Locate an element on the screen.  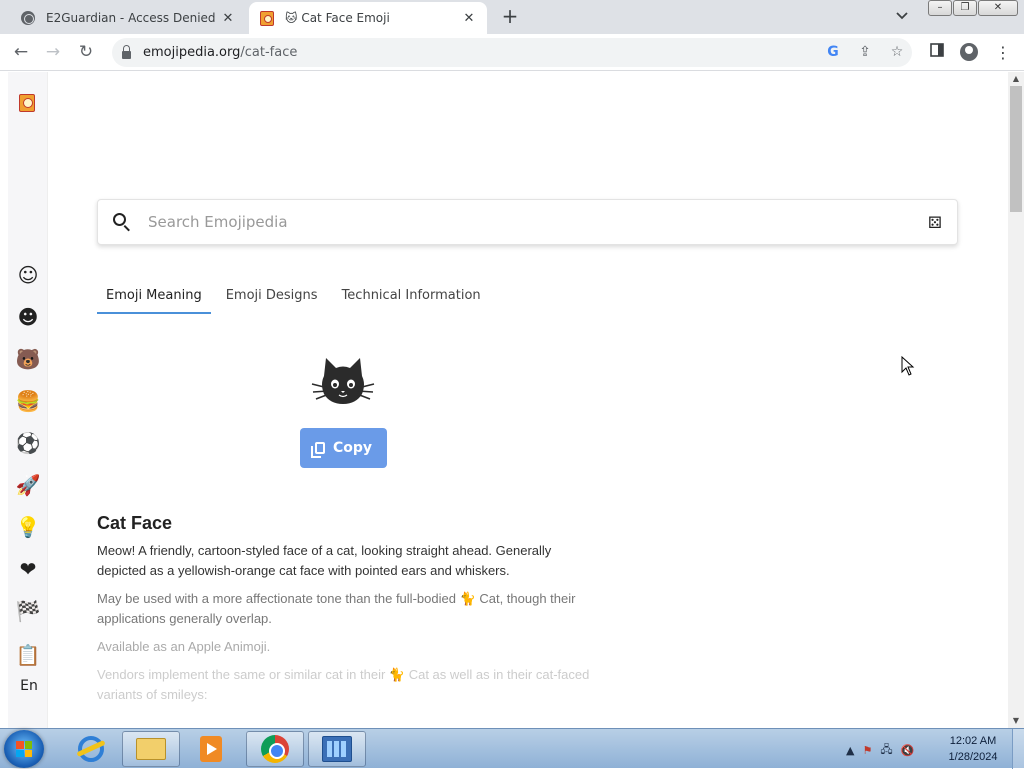
share-icon: ⇪ is located at coordinates (865, 53).